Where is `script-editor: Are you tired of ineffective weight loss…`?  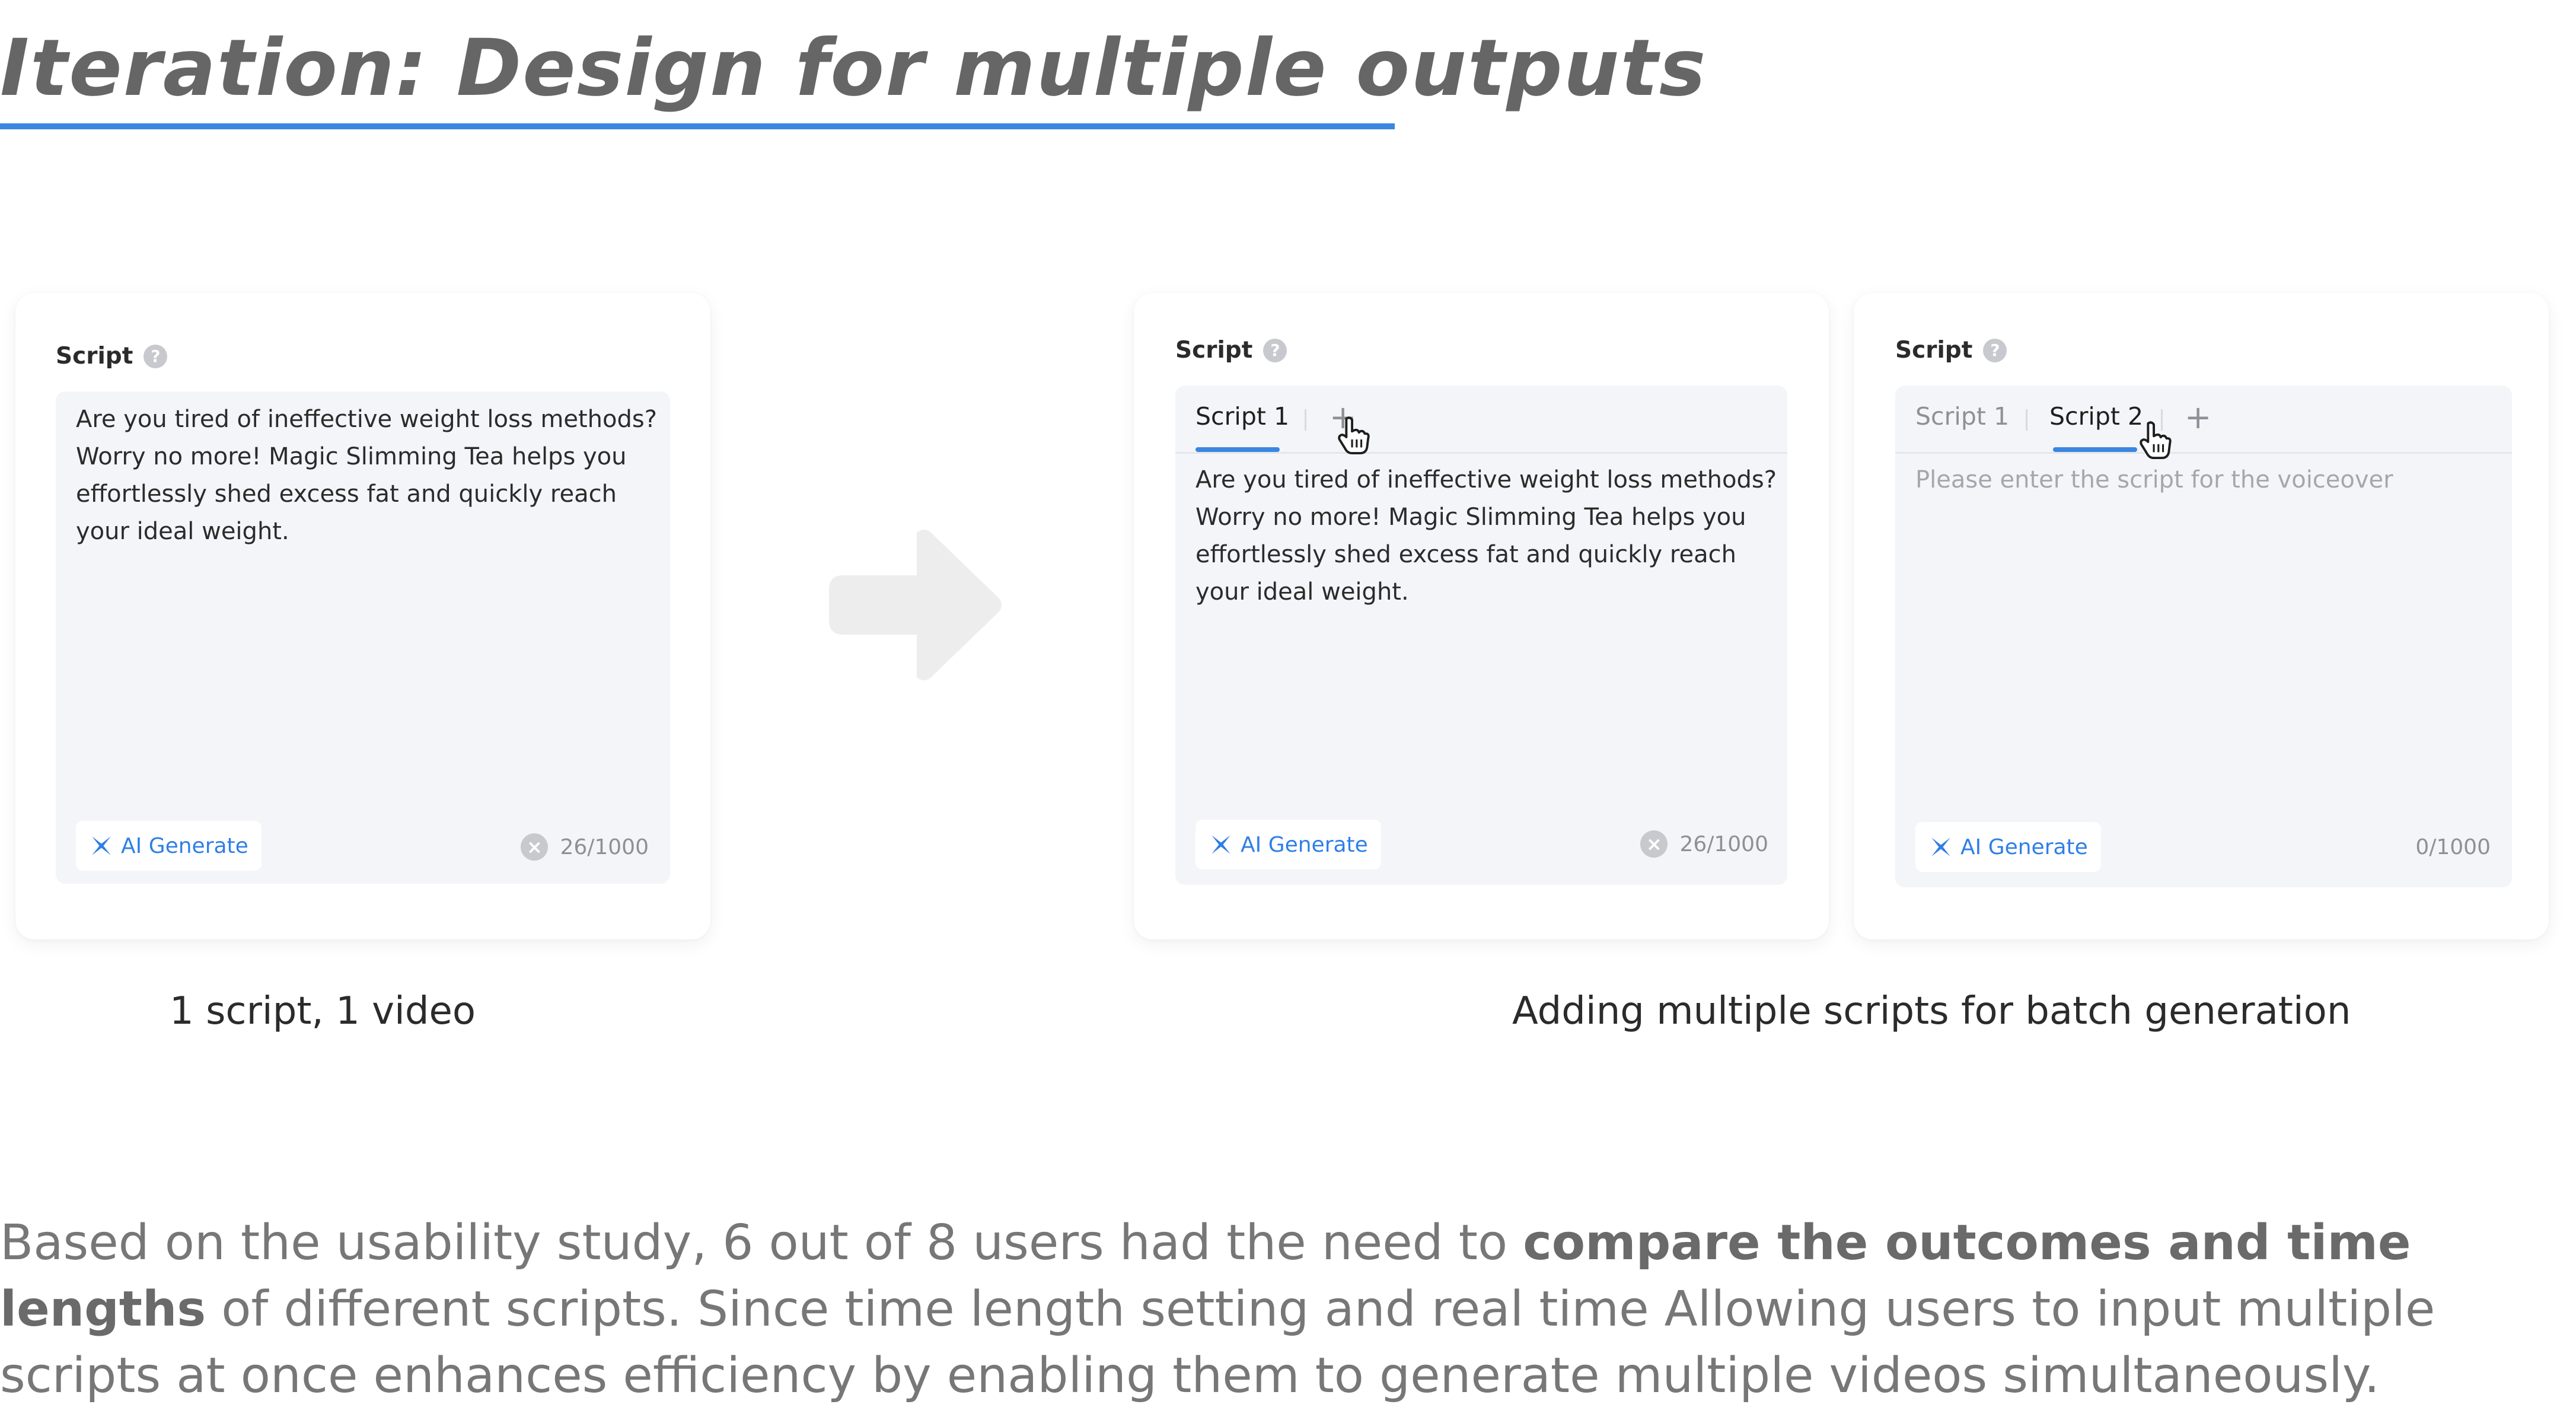
script-editor: Are you tired of ineffective weight loss… is located at coordinates (363, 637).